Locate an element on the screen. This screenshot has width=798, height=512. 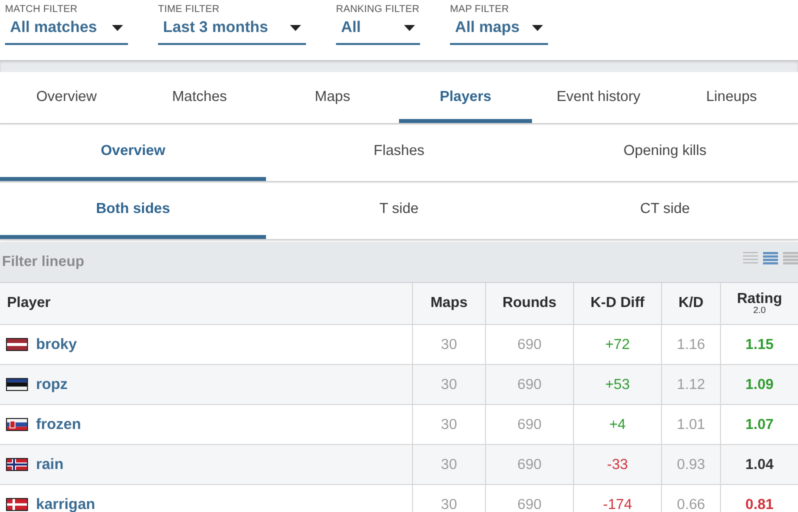
stats-tab: Overview is located at coordinates (133, 153).